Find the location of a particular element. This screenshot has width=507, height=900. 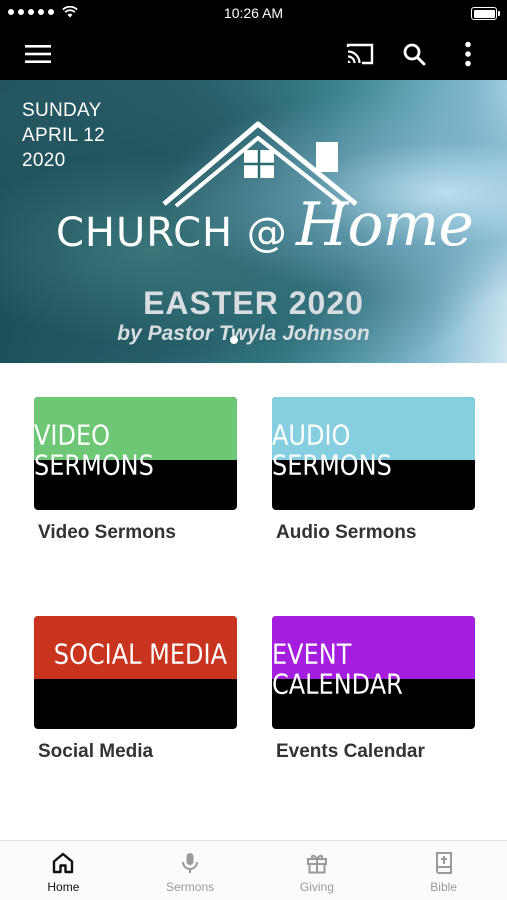

nav-label-bible: Bible is located at coordinates (443, 887).